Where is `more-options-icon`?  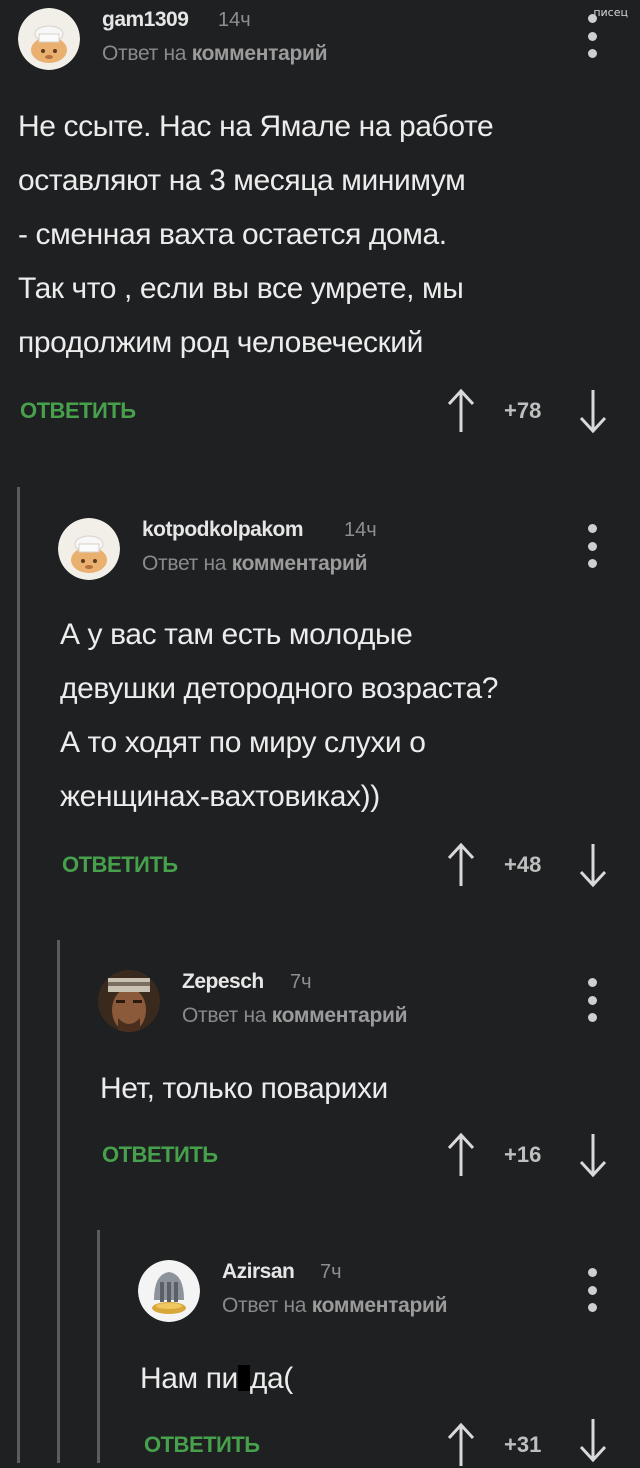 more-options-icon is located at coordinates (592, 1290).